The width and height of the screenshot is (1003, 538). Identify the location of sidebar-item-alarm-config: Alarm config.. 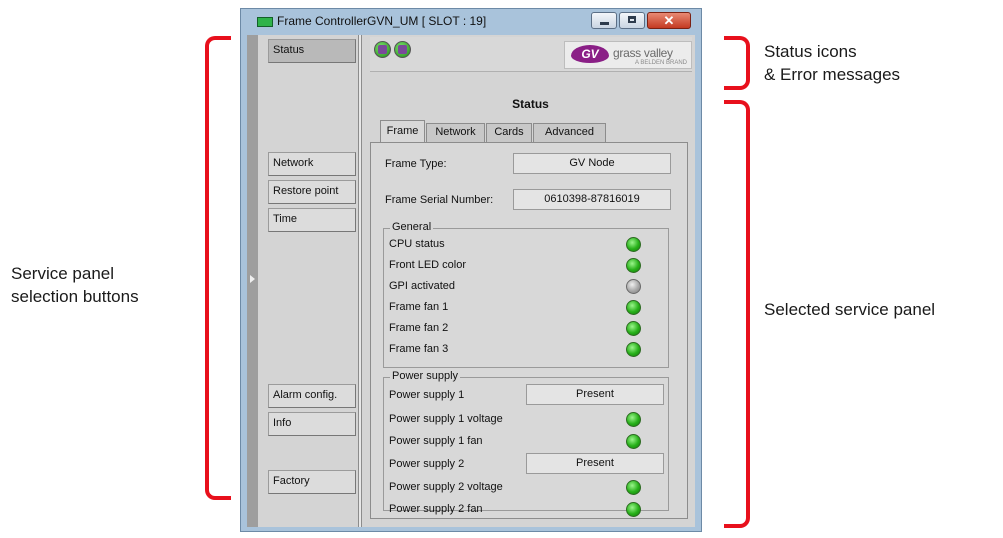
(312, 396).